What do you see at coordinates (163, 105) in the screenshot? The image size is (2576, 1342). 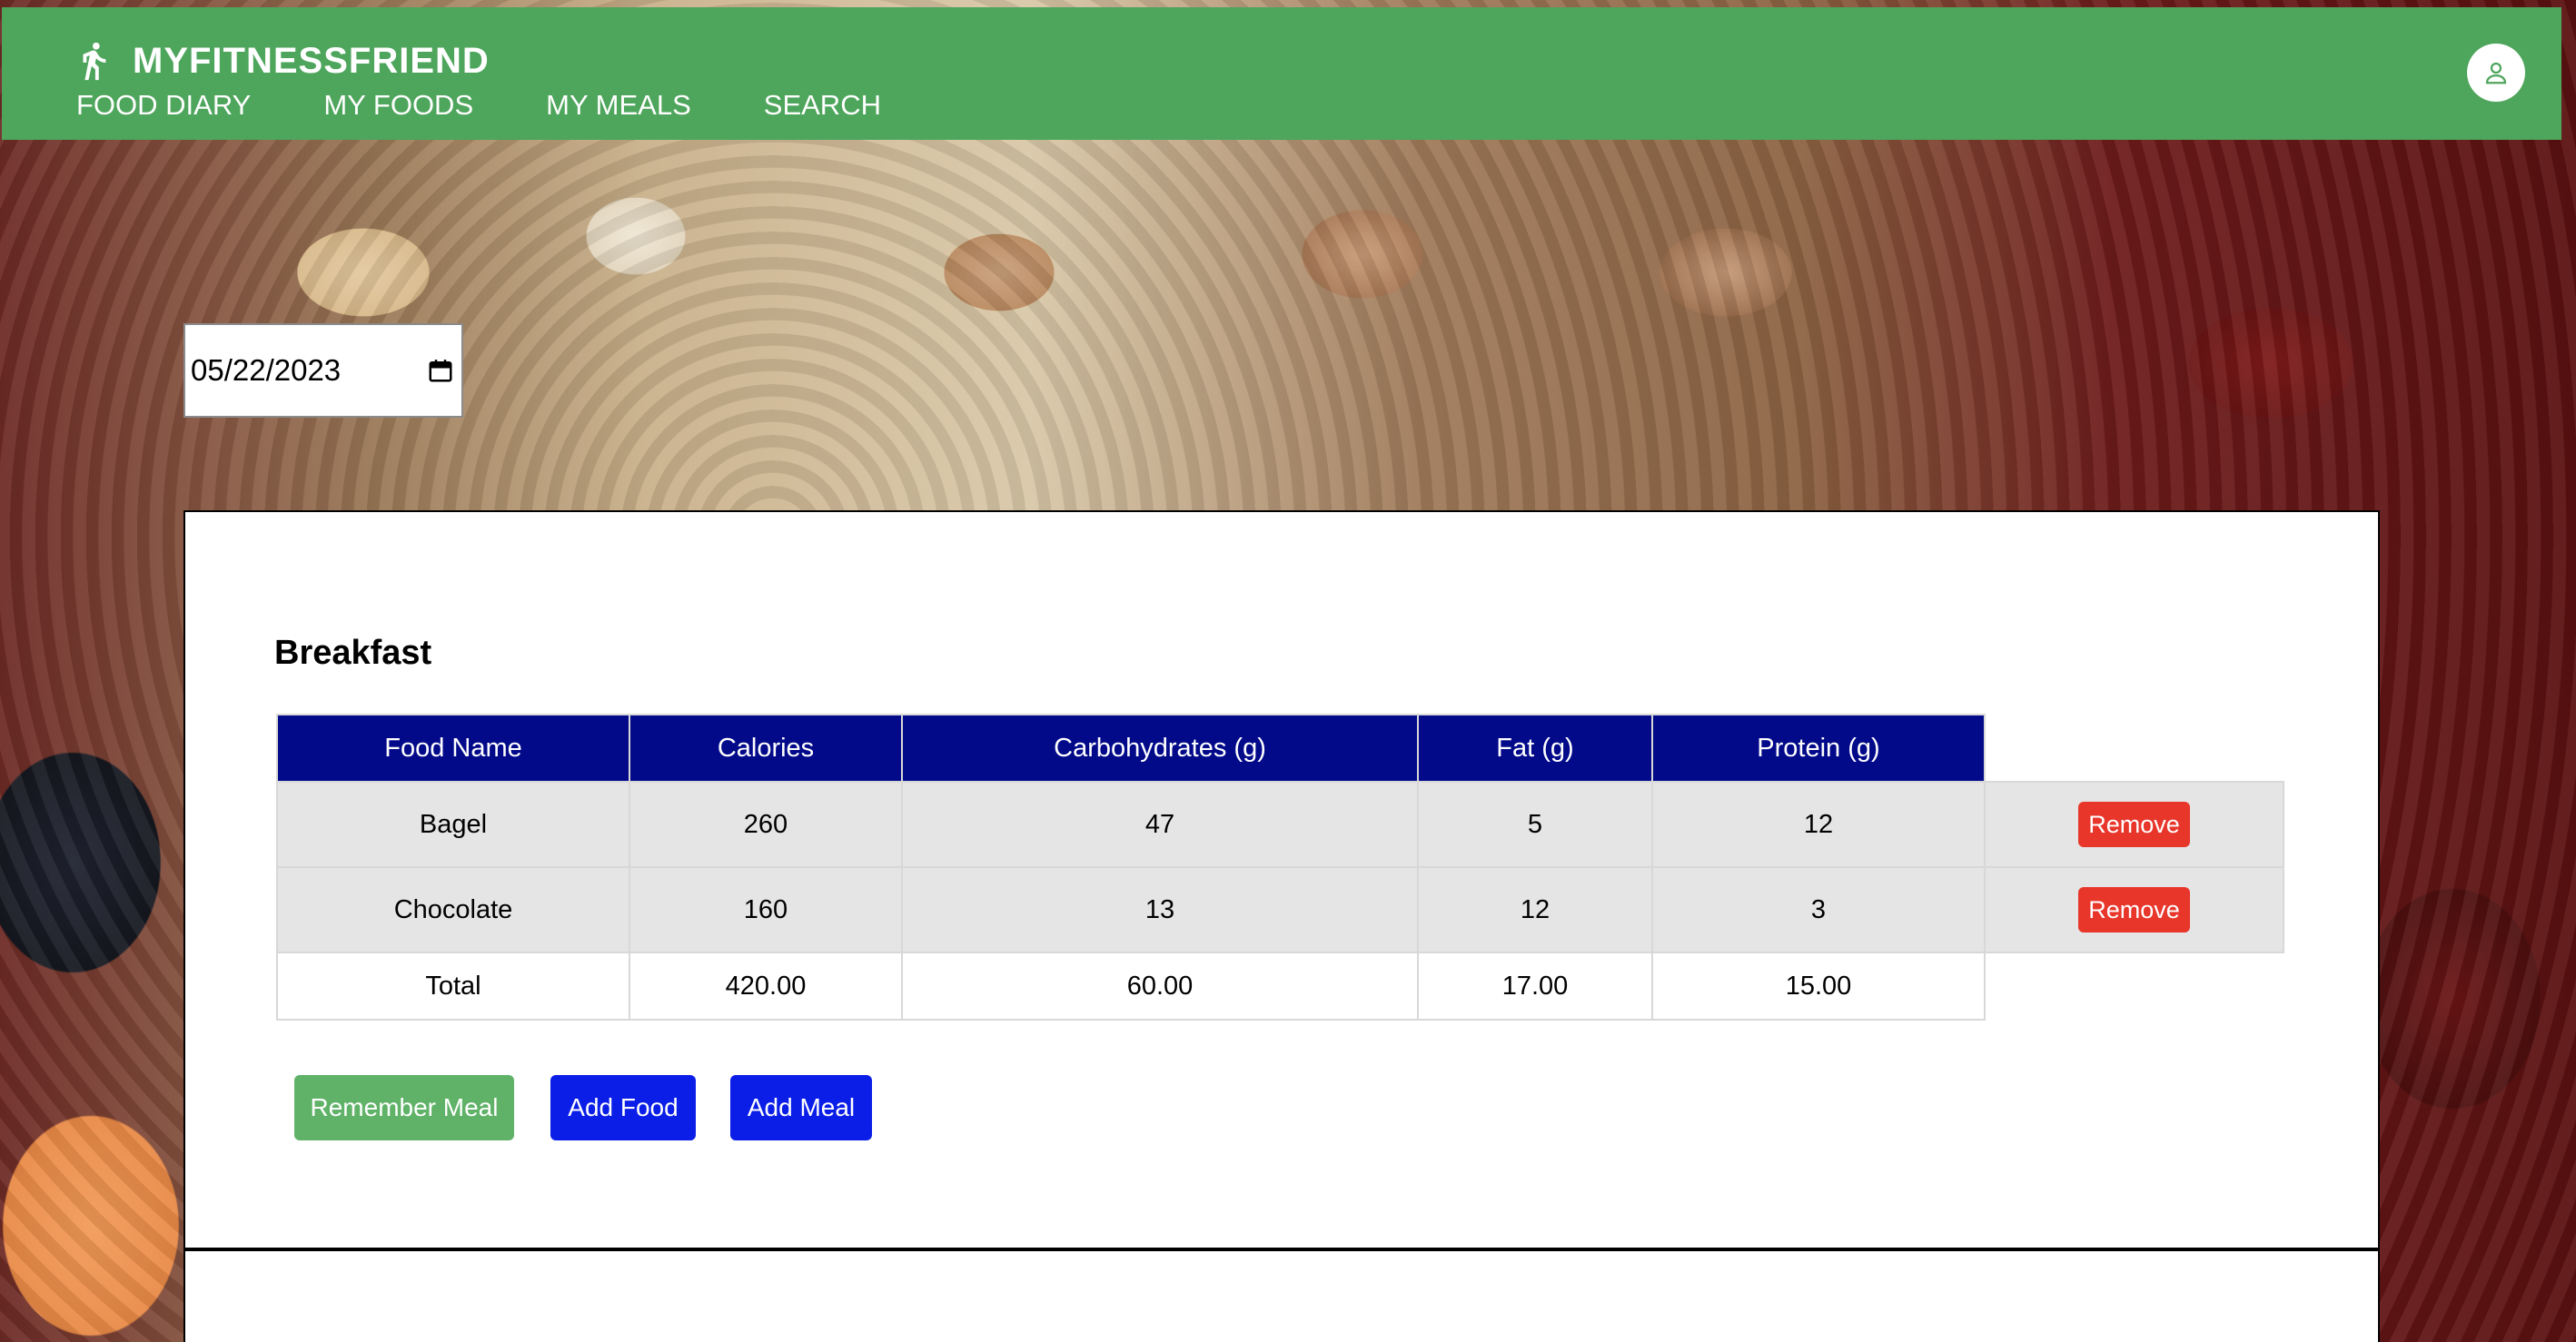 I see `nav-item-food-diary: FOOD DIARY` at bounding box center [163, 105].